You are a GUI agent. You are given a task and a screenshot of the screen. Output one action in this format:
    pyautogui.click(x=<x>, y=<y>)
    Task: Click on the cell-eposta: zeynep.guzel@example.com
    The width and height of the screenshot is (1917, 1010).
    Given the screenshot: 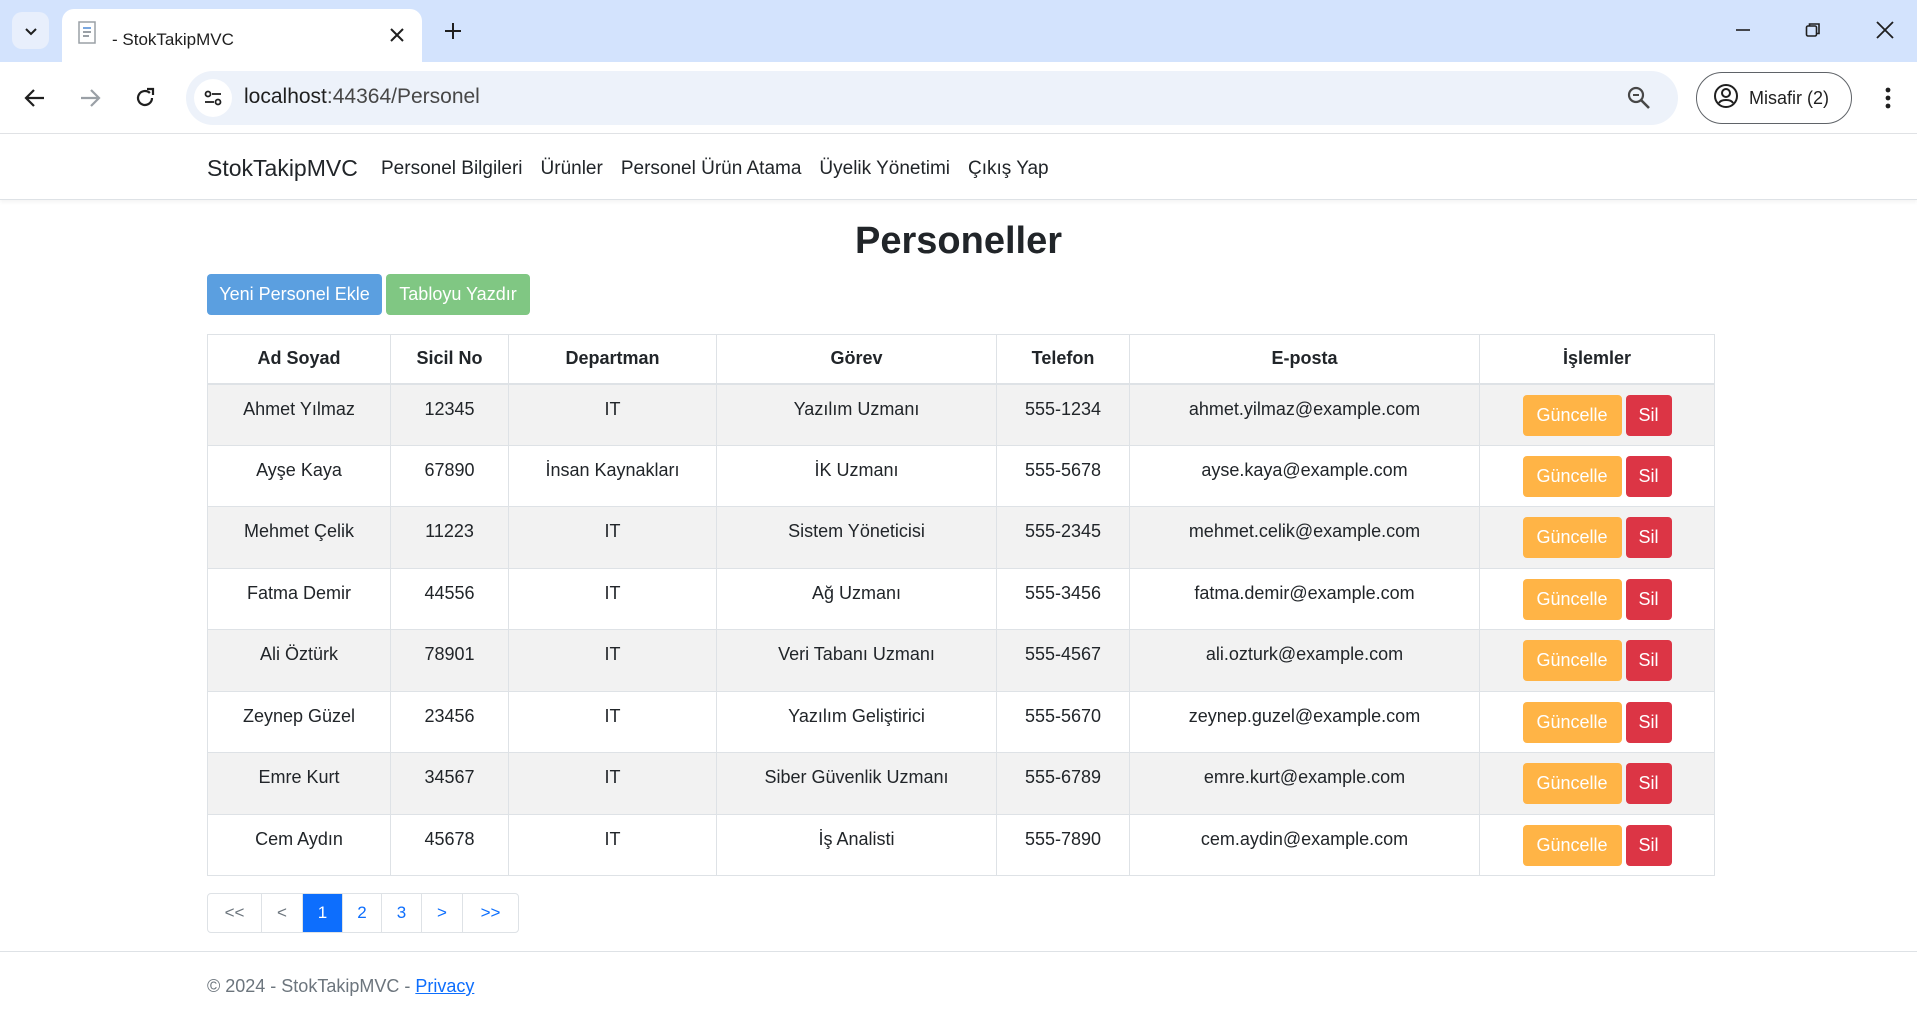 What is the action you would take?
    pyautogui.click(x=1304, y=721)
    